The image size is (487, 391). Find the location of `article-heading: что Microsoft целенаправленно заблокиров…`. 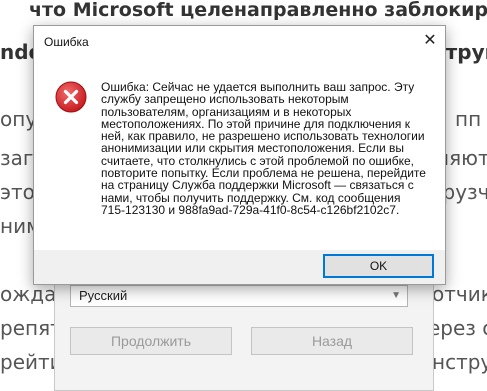

article-heading: что Microsoft целенаправленно заблокиров… is located at coordinates (258, 10).